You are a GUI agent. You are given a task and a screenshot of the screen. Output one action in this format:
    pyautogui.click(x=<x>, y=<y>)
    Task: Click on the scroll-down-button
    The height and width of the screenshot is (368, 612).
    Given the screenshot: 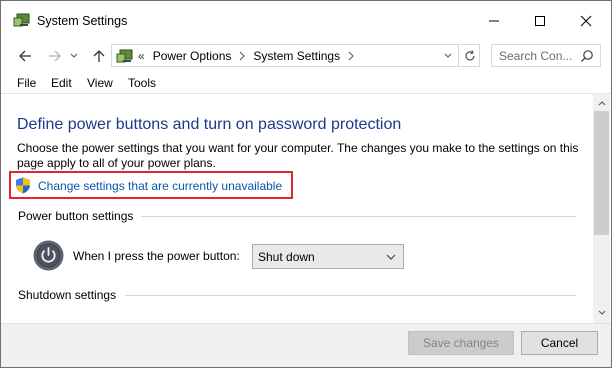 What is the action you would take?
    pyautogui.click(x=601, y=312)
    